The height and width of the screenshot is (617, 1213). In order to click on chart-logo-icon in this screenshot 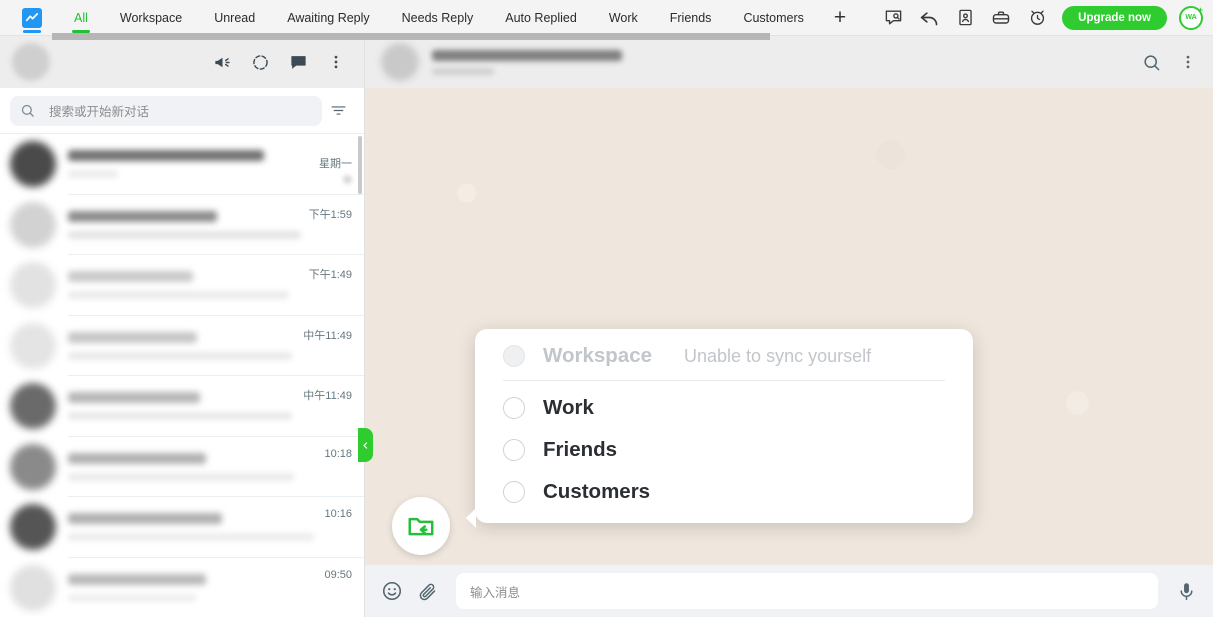, I will do `click(32, 20)`.